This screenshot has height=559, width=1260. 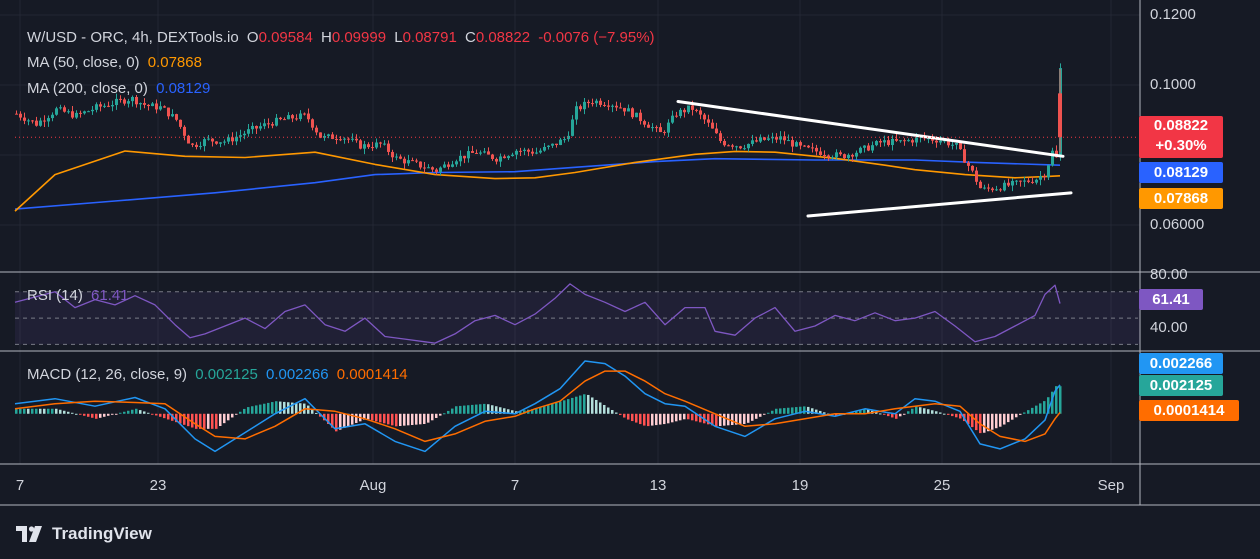 I want to click on ma50-value: 0.07868, so click(x=174, y=62).